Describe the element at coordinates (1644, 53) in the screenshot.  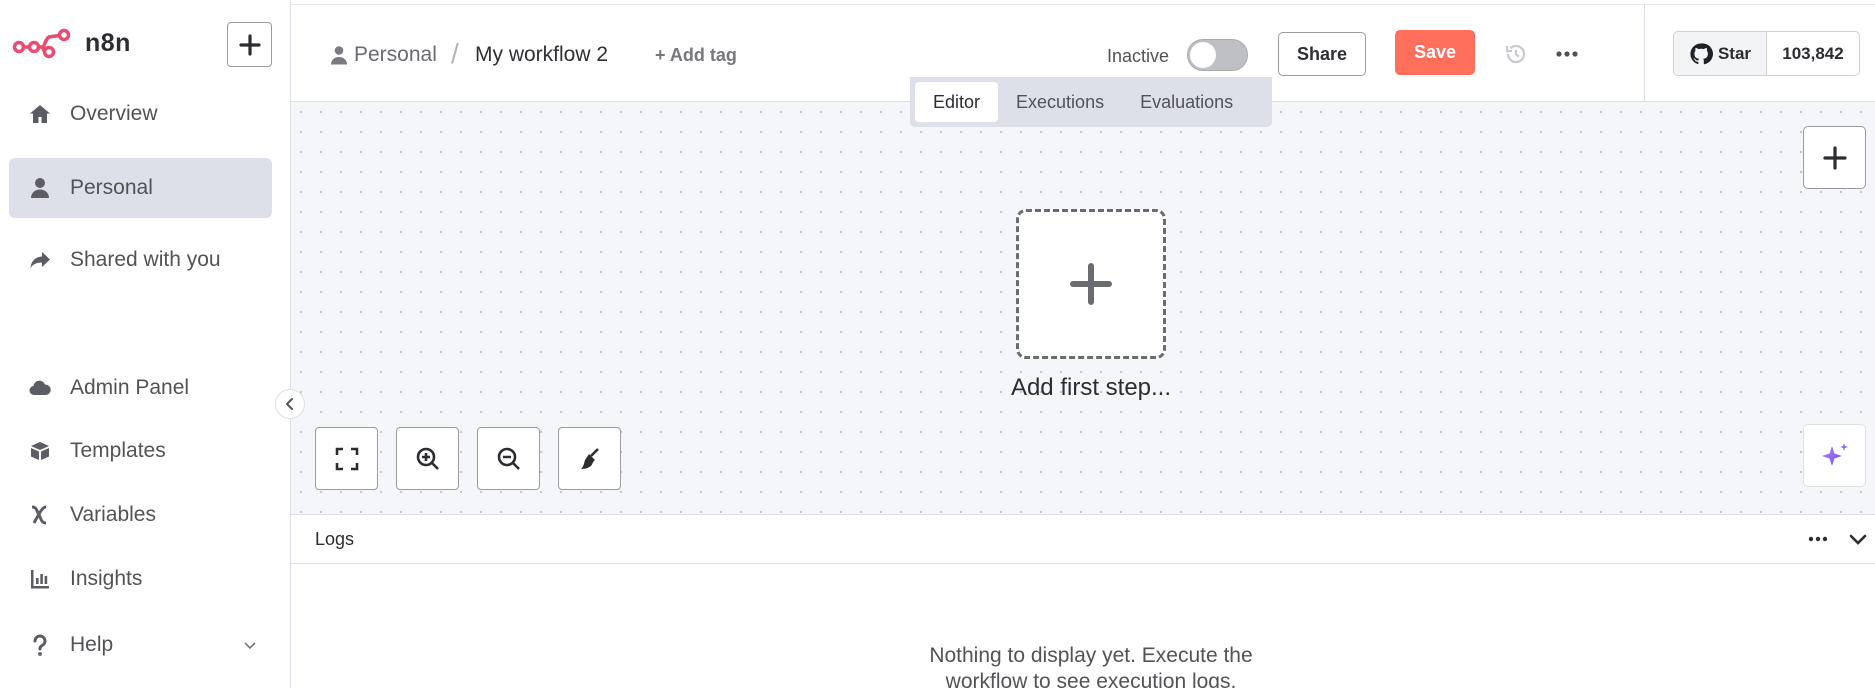
I see `header-divider` at that location.